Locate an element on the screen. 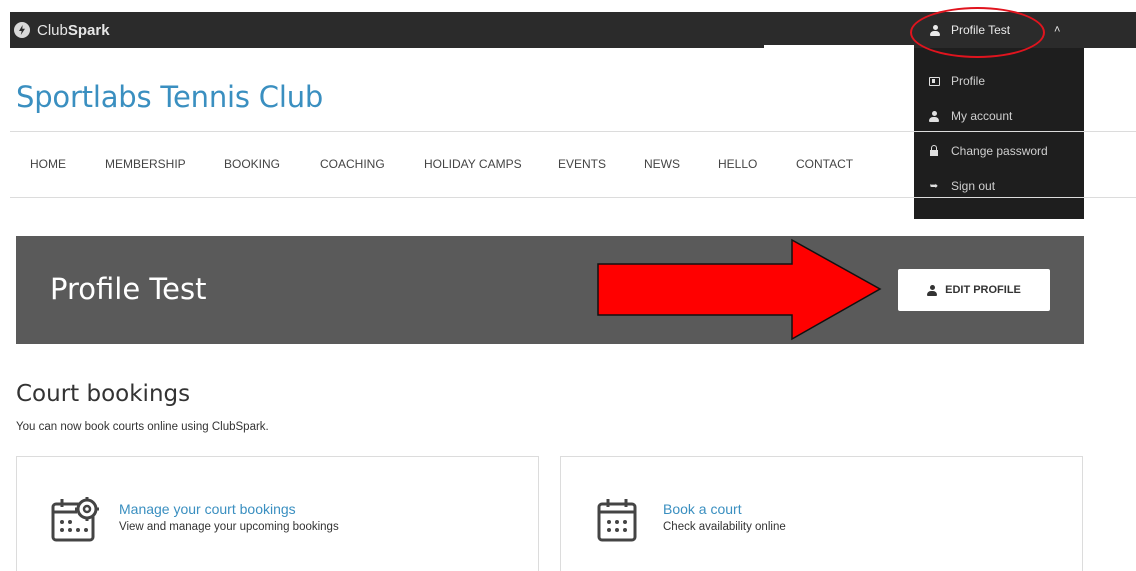 Image resolution: width=1136 pixels, height=571 pixels. menu-item-sign-out: ➥ Sign out is located at coordinates (961, 186).